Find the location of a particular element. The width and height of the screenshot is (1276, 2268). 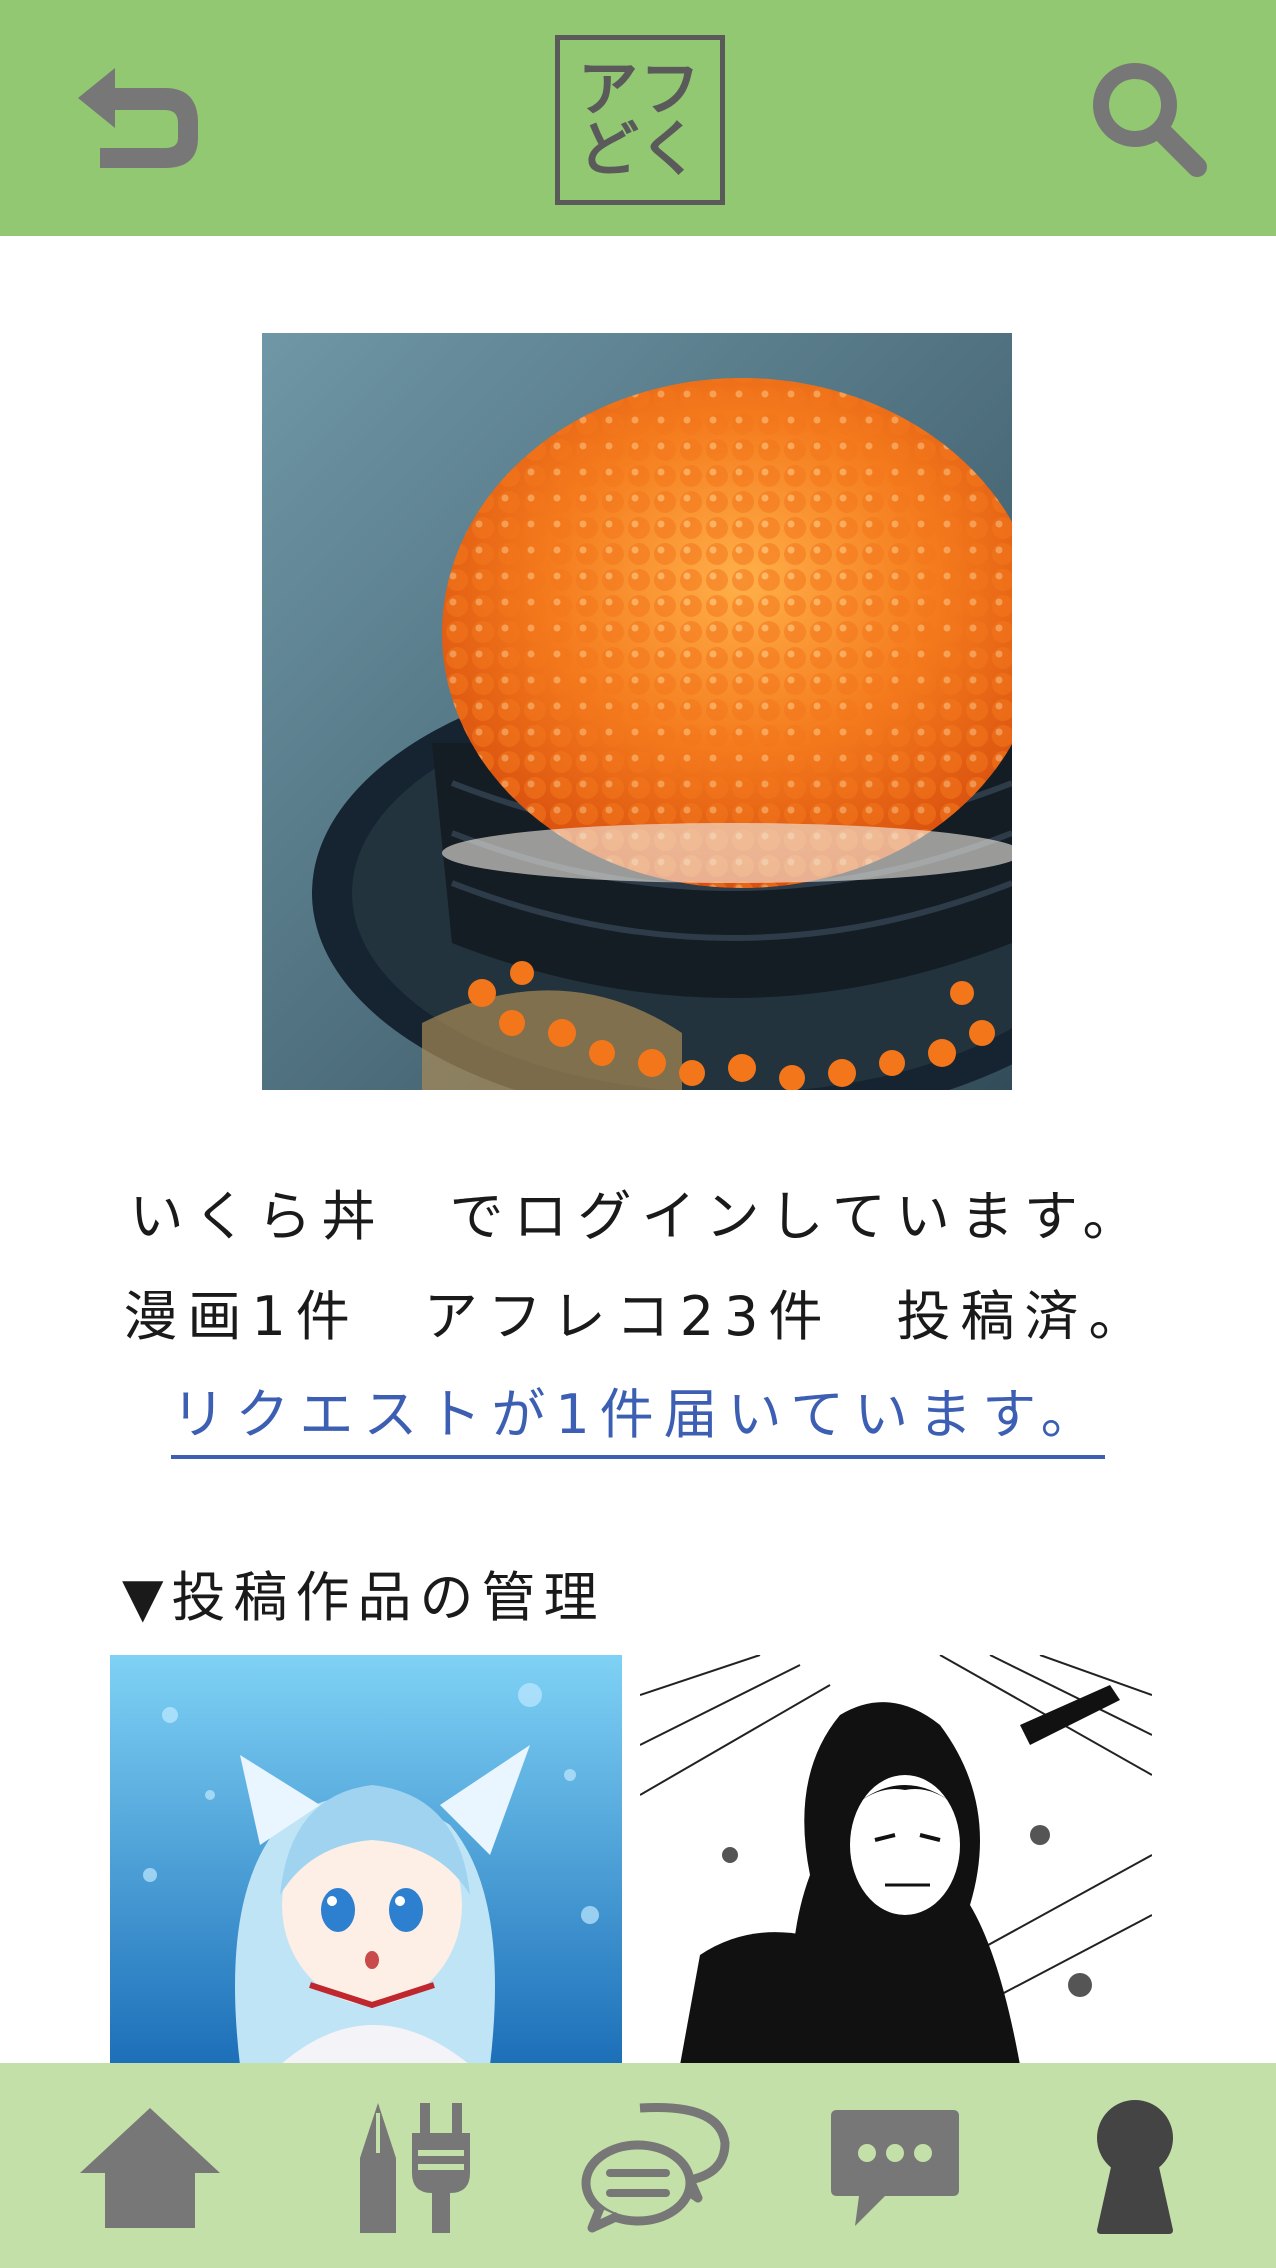

section-title-works: ▼投稿作品の管理 is located at coordinates (364, 1597).